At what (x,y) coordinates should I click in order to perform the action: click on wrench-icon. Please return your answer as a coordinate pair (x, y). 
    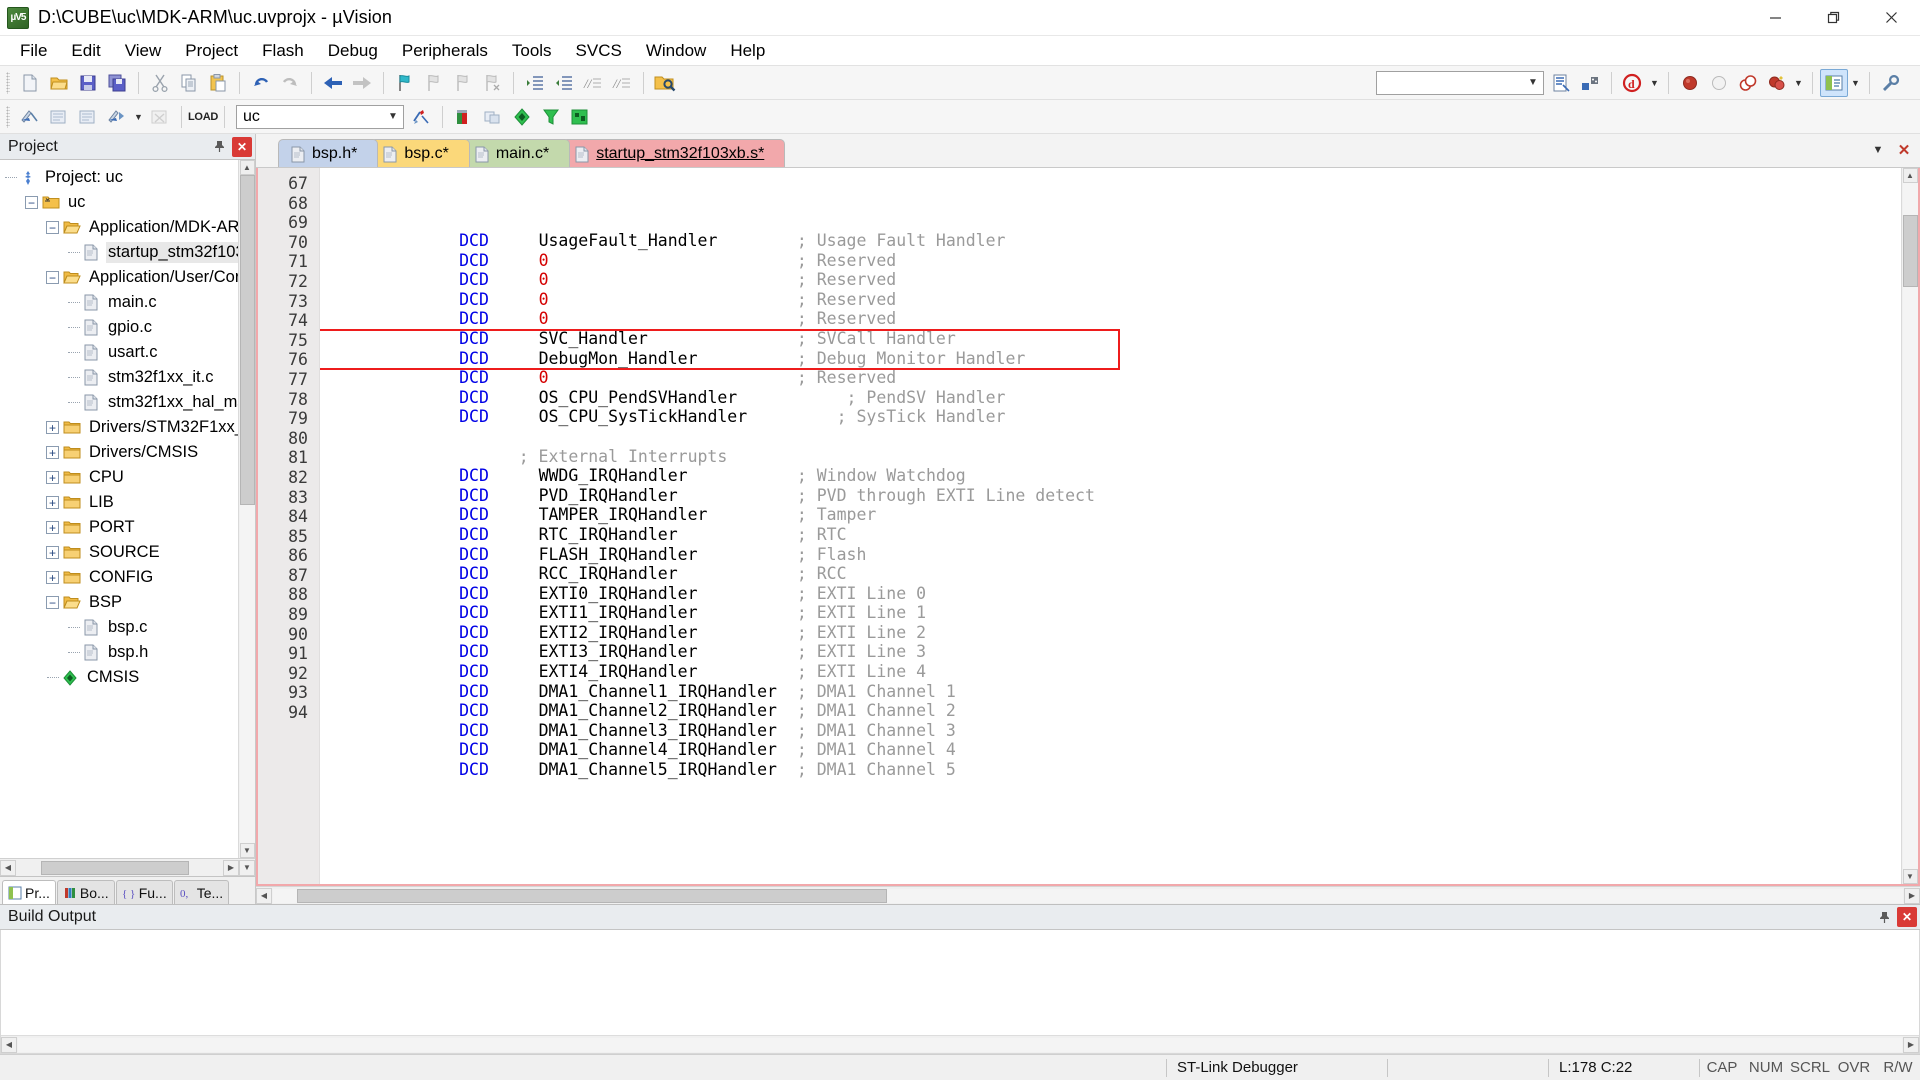
    Looking at the image, I should click on (1891, 83).